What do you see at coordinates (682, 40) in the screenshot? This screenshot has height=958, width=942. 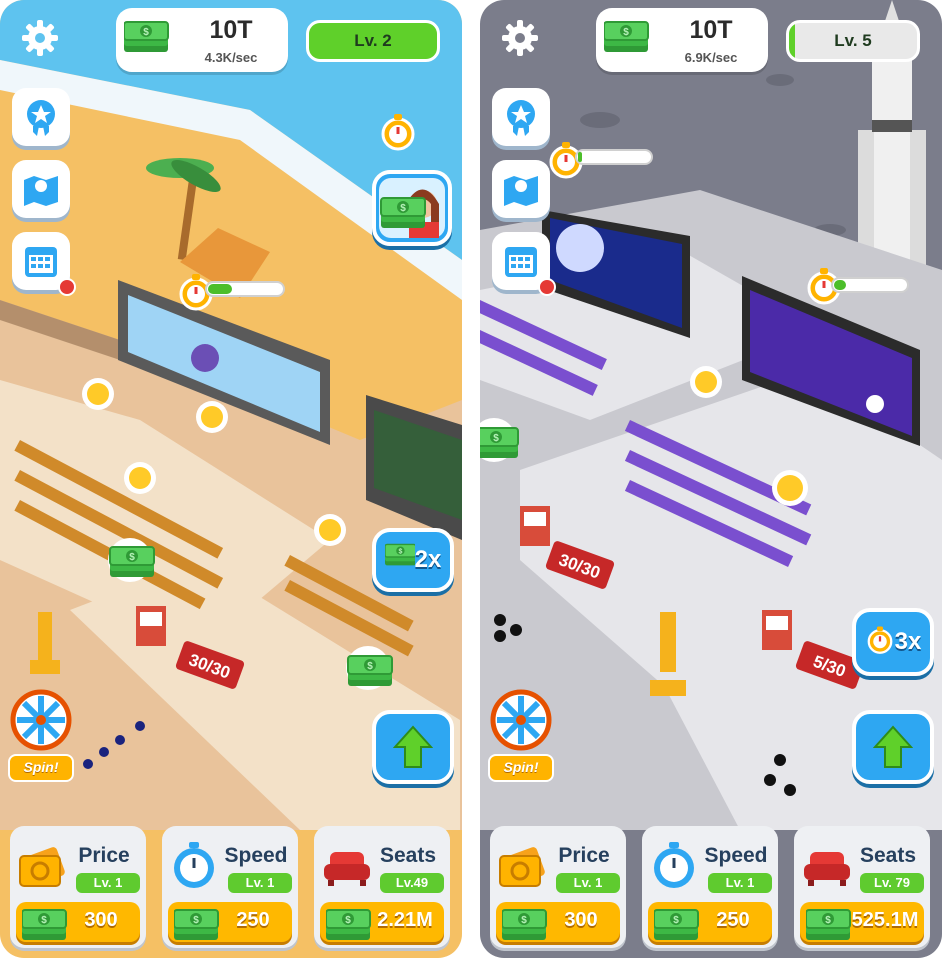 I see `money-display: 10T 6.9K/sec` at bounding box center [682, 40].